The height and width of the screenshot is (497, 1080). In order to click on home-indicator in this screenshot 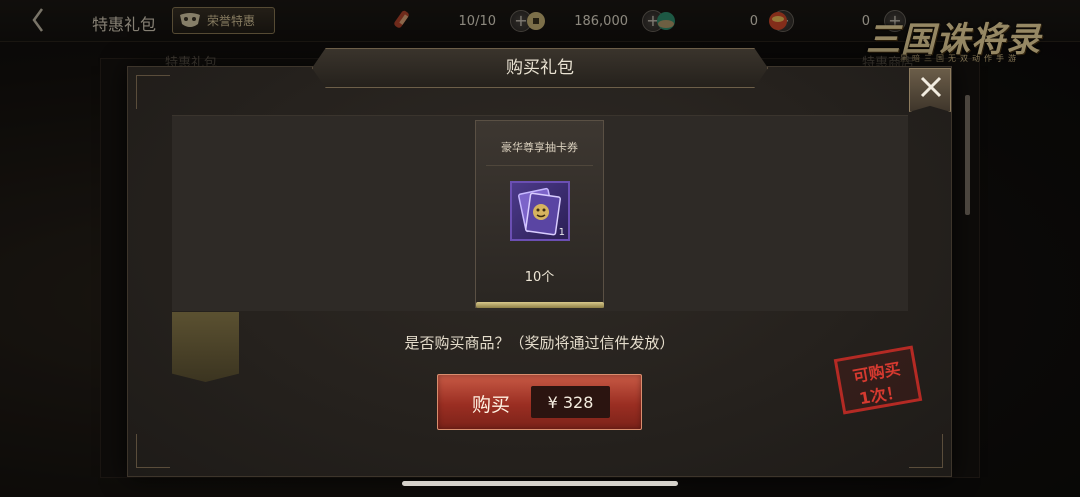, I will do `click(540, 483)`.